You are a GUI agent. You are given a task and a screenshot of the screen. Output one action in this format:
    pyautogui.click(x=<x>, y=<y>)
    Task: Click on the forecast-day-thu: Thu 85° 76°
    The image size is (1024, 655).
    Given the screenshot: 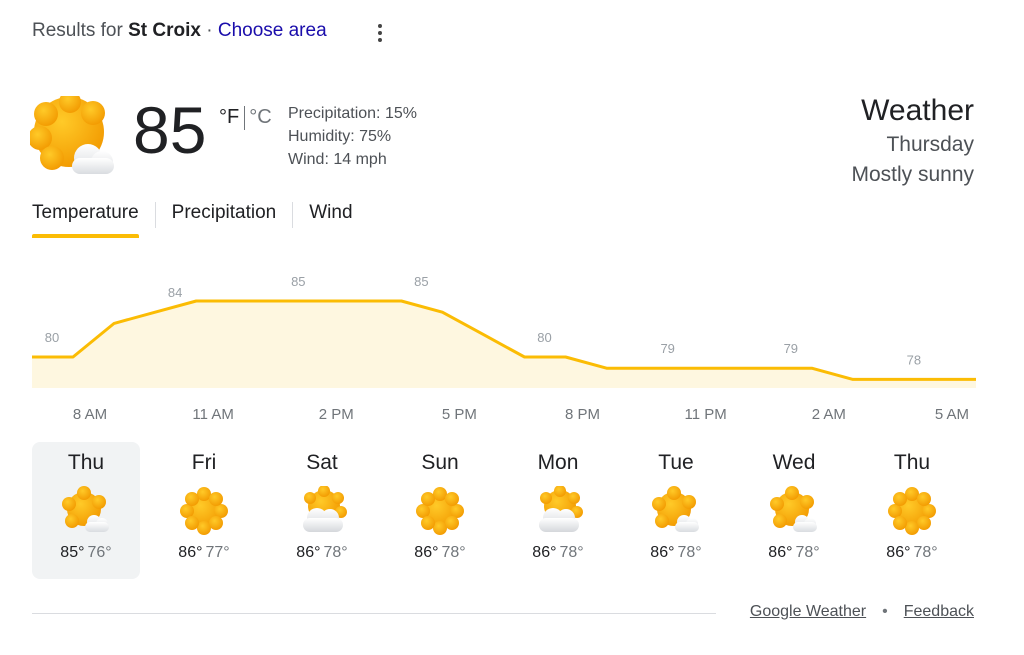 What is the action you would take?
    pyautogui.click(x=86, y=510)
    